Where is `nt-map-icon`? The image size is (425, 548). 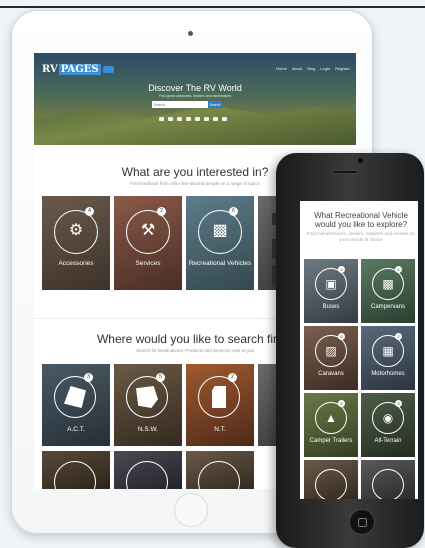 nt-map-icon is located at coordinates (219, 397).